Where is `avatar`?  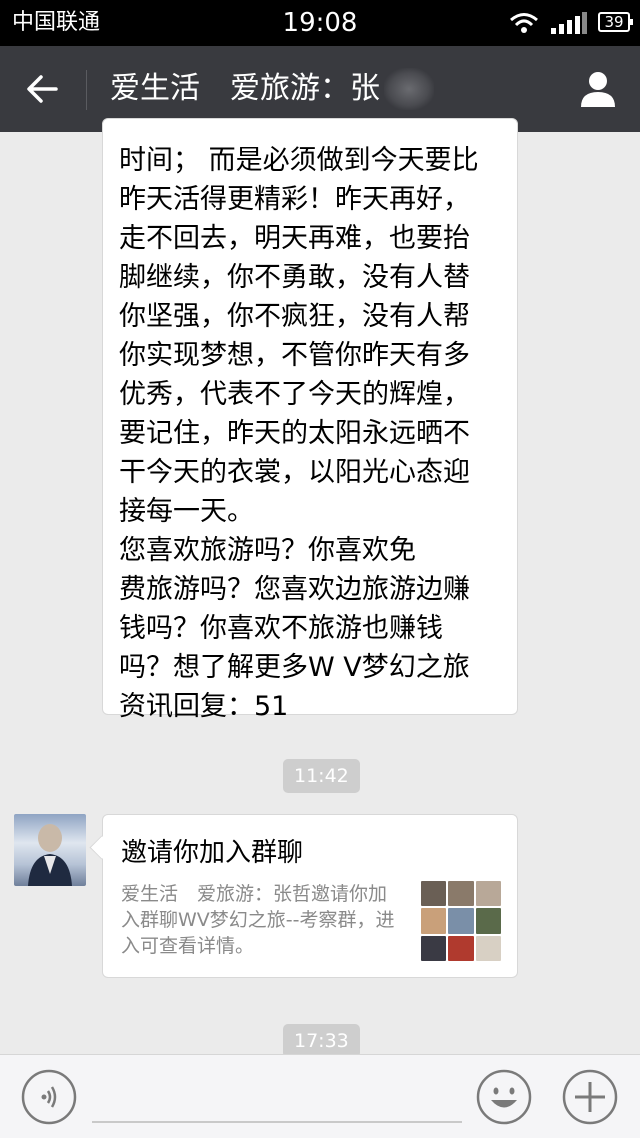 avatar is located at coordinates (50, 850).